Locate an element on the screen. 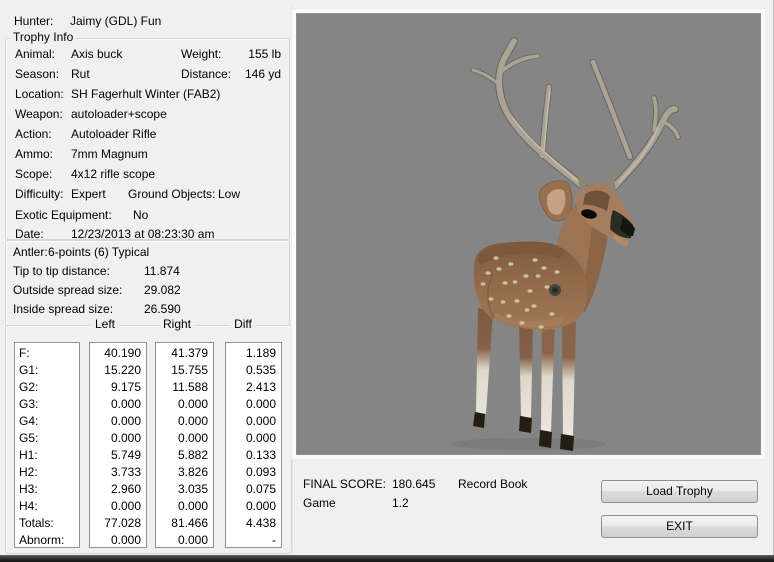 This screenshot has height=562, width=774. trophy-info-title: Trophy Info is located at coordinates (43, 37).